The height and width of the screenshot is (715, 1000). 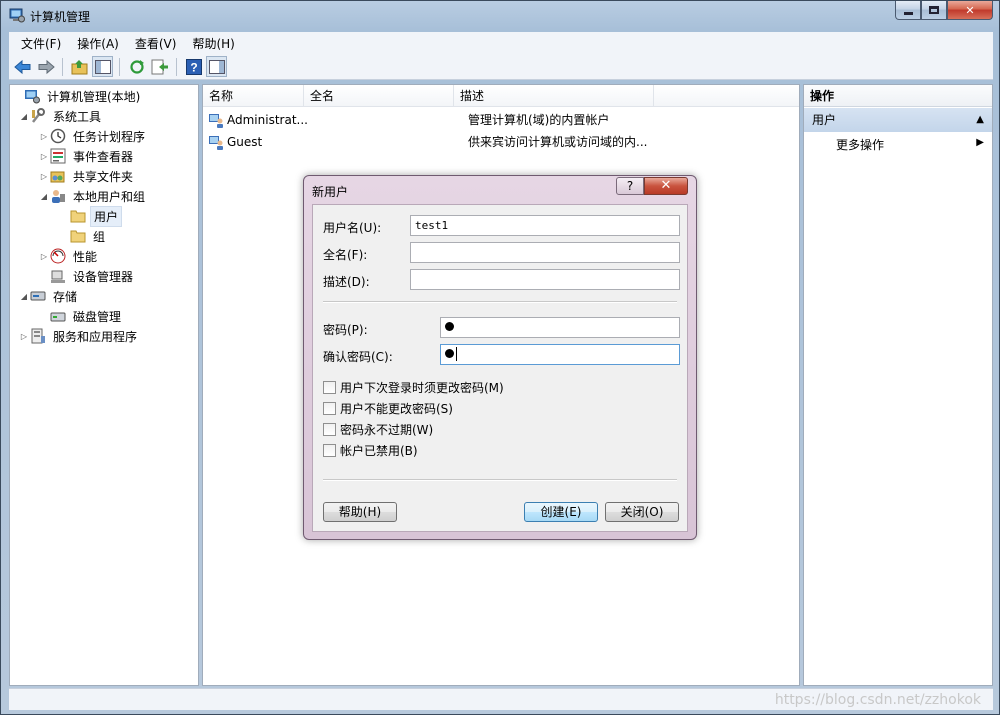 What do you see at coordinates (554, 96) in the screenshot?
I see `column-header-description: 描述` at bounding box center [554, 96].